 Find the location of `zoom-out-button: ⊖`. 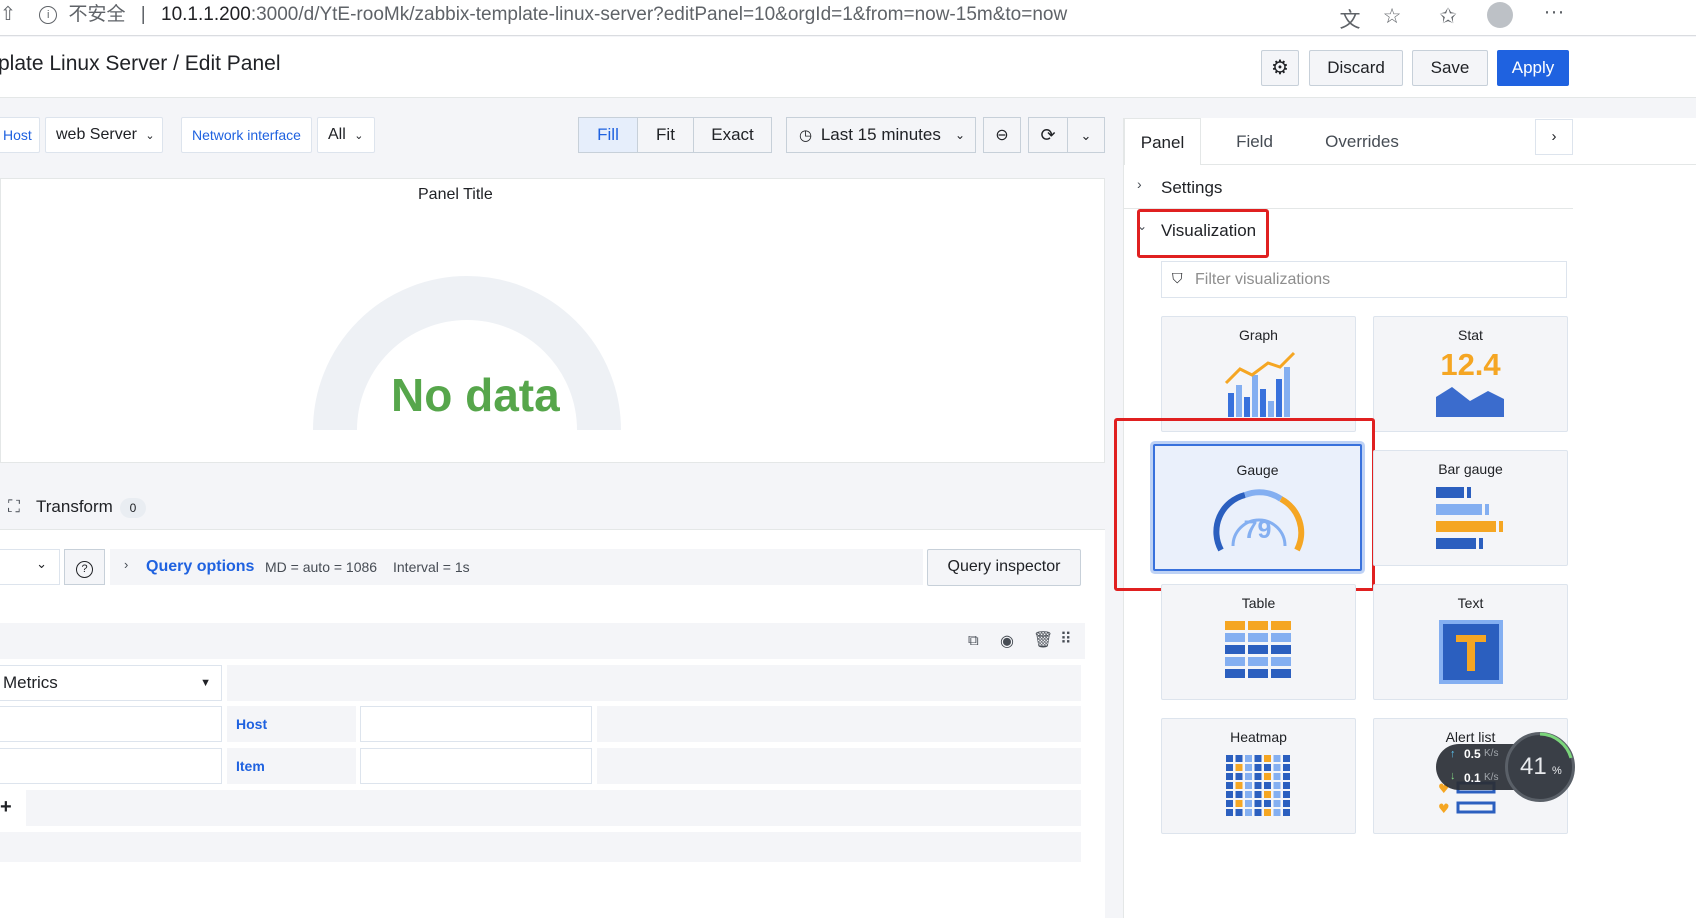

zoom-out-button: ⊖ is located at coordinates (1002, 135).